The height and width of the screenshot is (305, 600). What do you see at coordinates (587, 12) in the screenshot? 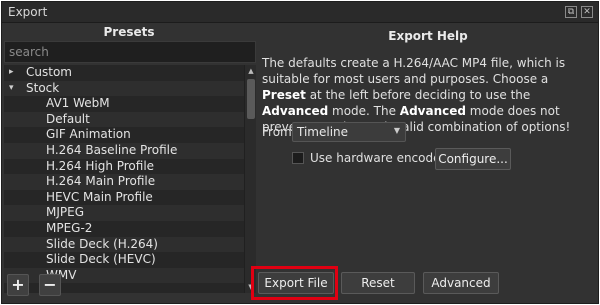
I see `close-icon: ✕` at bounding box center [587, 12].